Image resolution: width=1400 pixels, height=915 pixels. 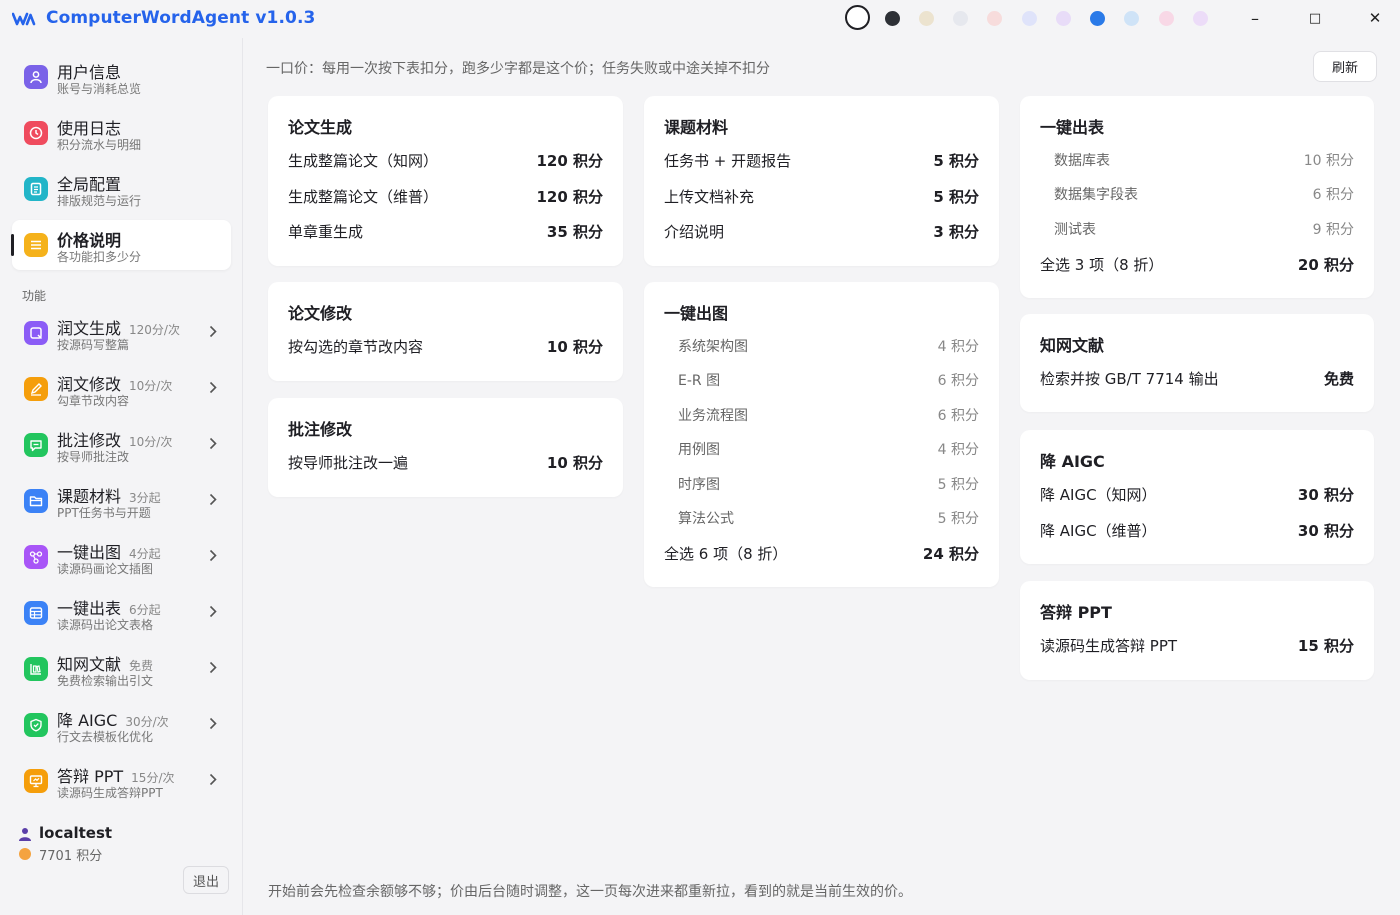 What do you see at coordinates (994, 18) in the screenshot?
I see `theme-swatch-pink` at bounding box center [994, 18].